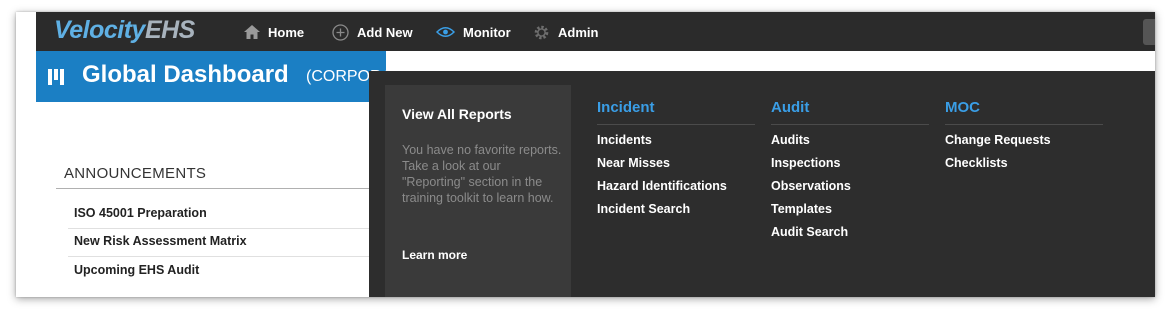 The height and width of the screenshot is (321, 1173). I want to click on page-title: Global Dashboard, so click(185, 74).